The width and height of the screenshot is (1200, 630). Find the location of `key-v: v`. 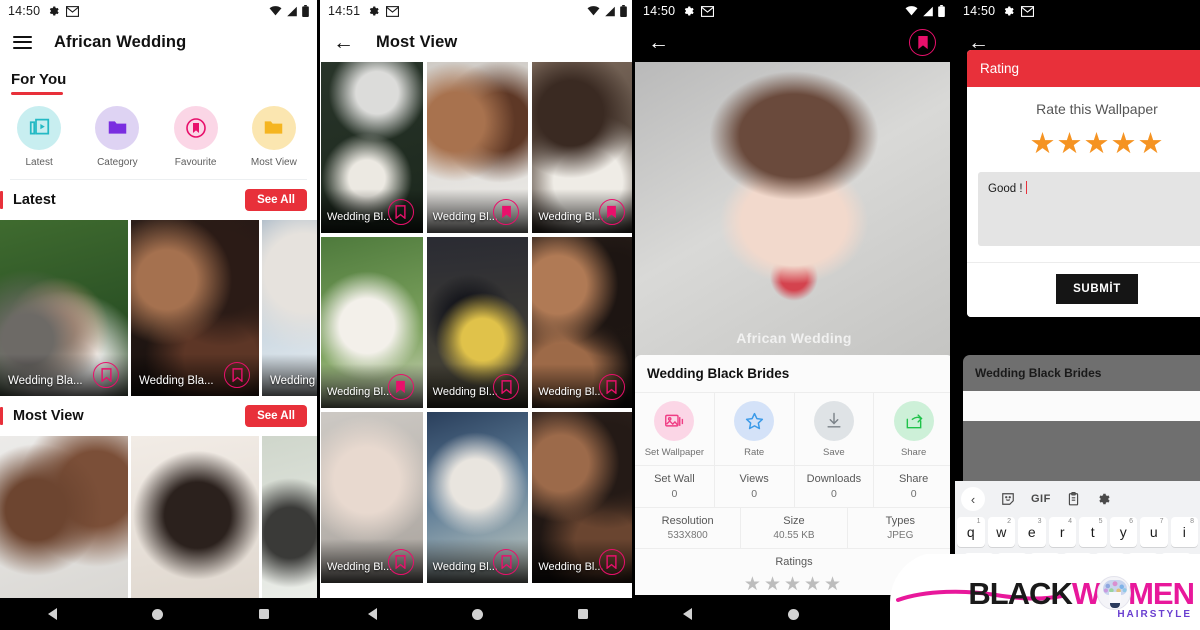

key-v: v is located at coordinates (1112, 604).